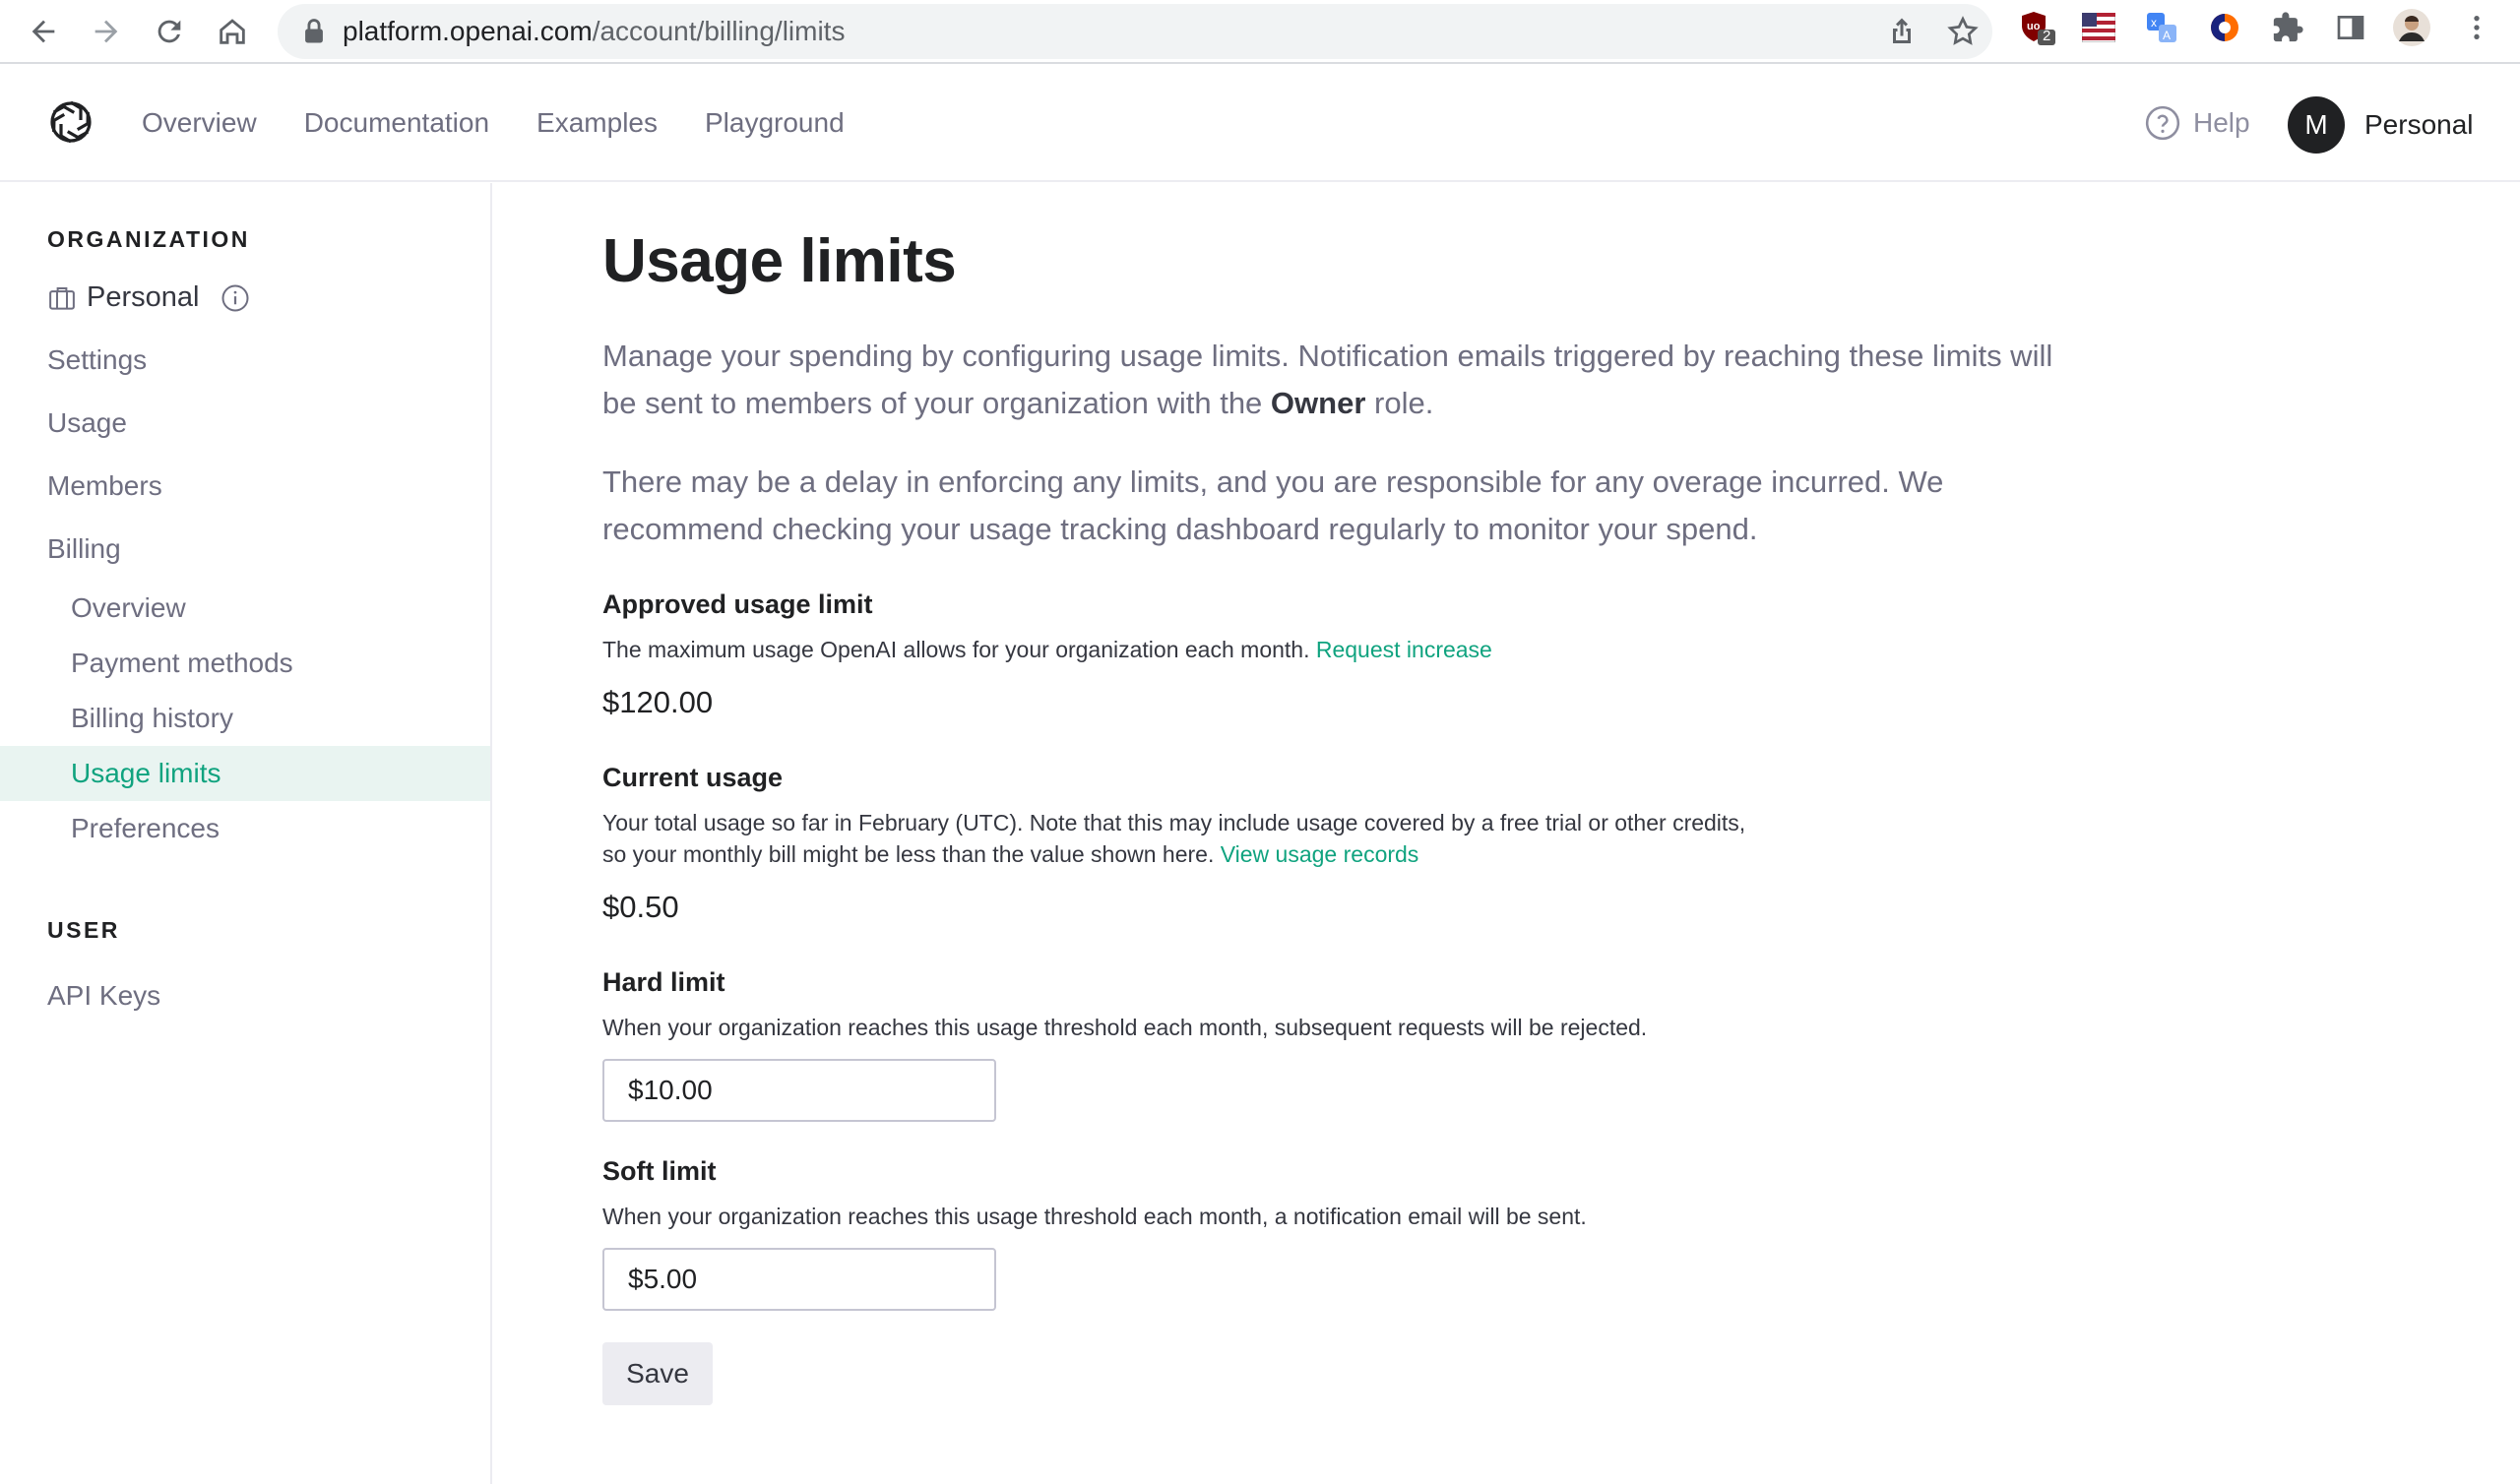  What do you see at coordinates (152, 719) in the screenshot?
I see `sidebar-item-billing-history: Billing history` at bounding box center [152, 719].